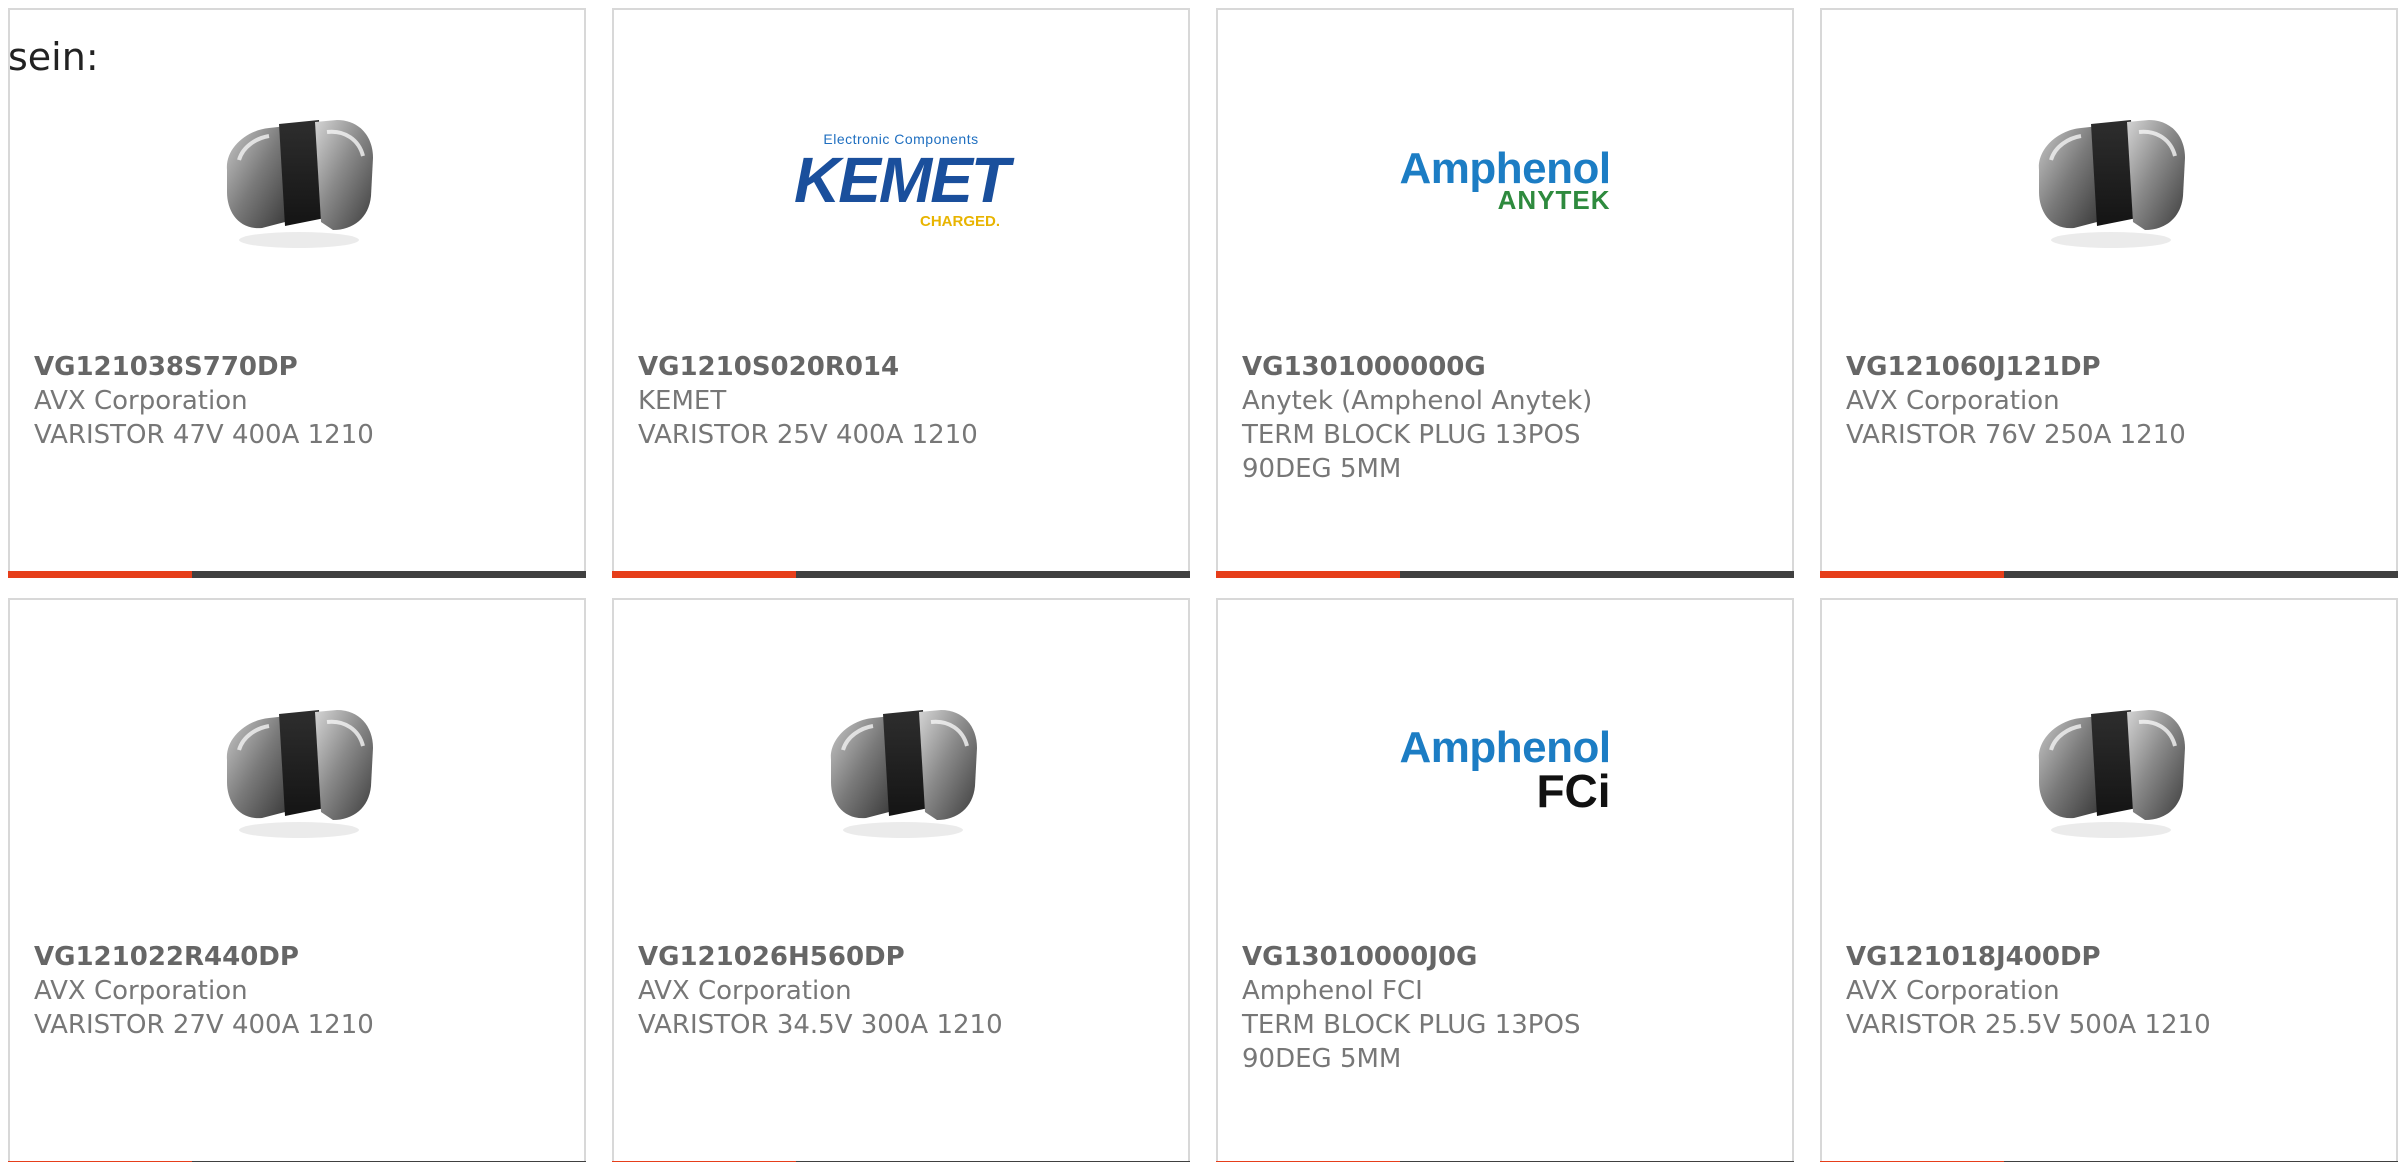 This screenshot has height=1162, width=2400. Describe the element at coordinates (1505, 367) in the screenshot. I see `product-sku: VG1301000000G` at that location.